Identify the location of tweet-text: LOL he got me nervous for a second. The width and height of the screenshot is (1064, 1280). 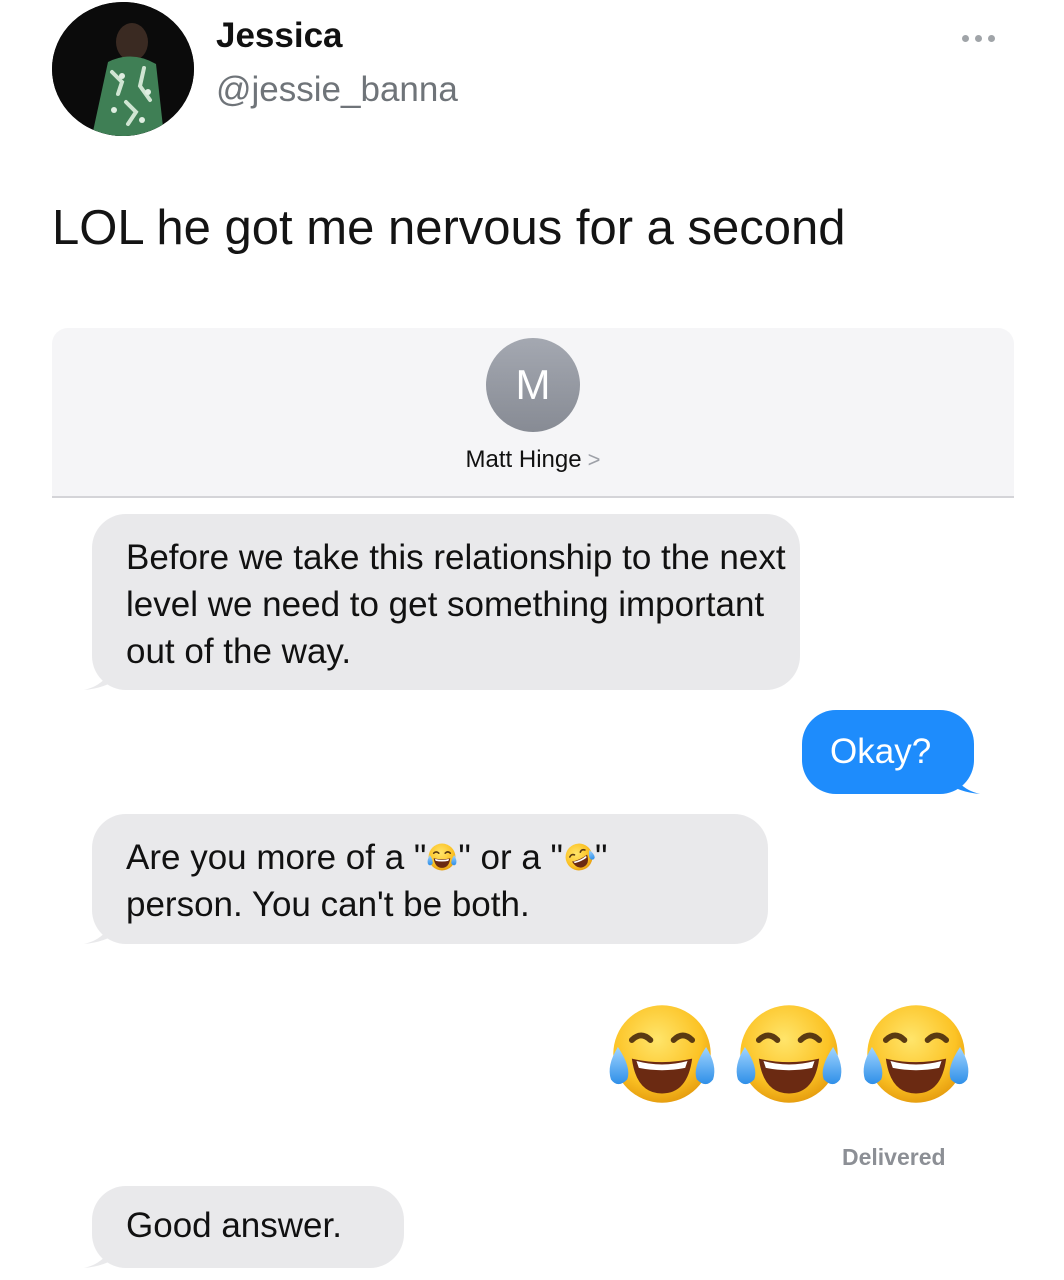
(449, 228).